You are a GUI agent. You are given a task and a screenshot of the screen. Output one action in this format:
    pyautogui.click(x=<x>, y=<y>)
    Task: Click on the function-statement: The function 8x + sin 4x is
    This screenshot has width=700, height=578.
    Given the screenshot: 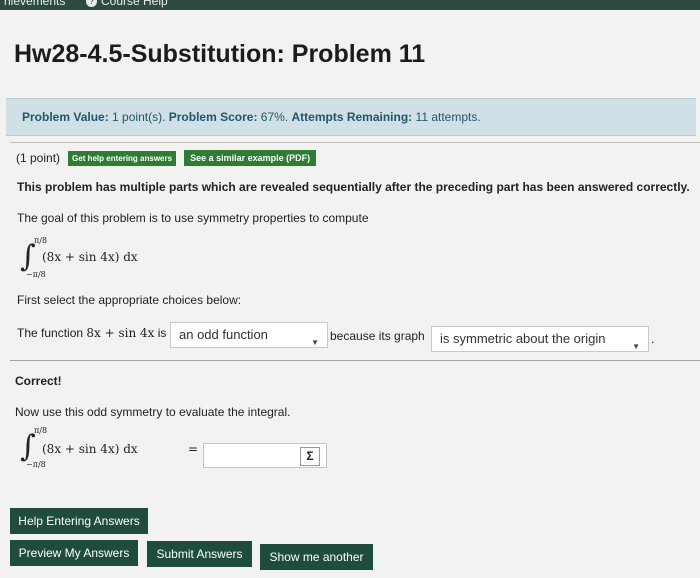 What is the action you would take?
    pyautogui.click(x=91, y=333)
    